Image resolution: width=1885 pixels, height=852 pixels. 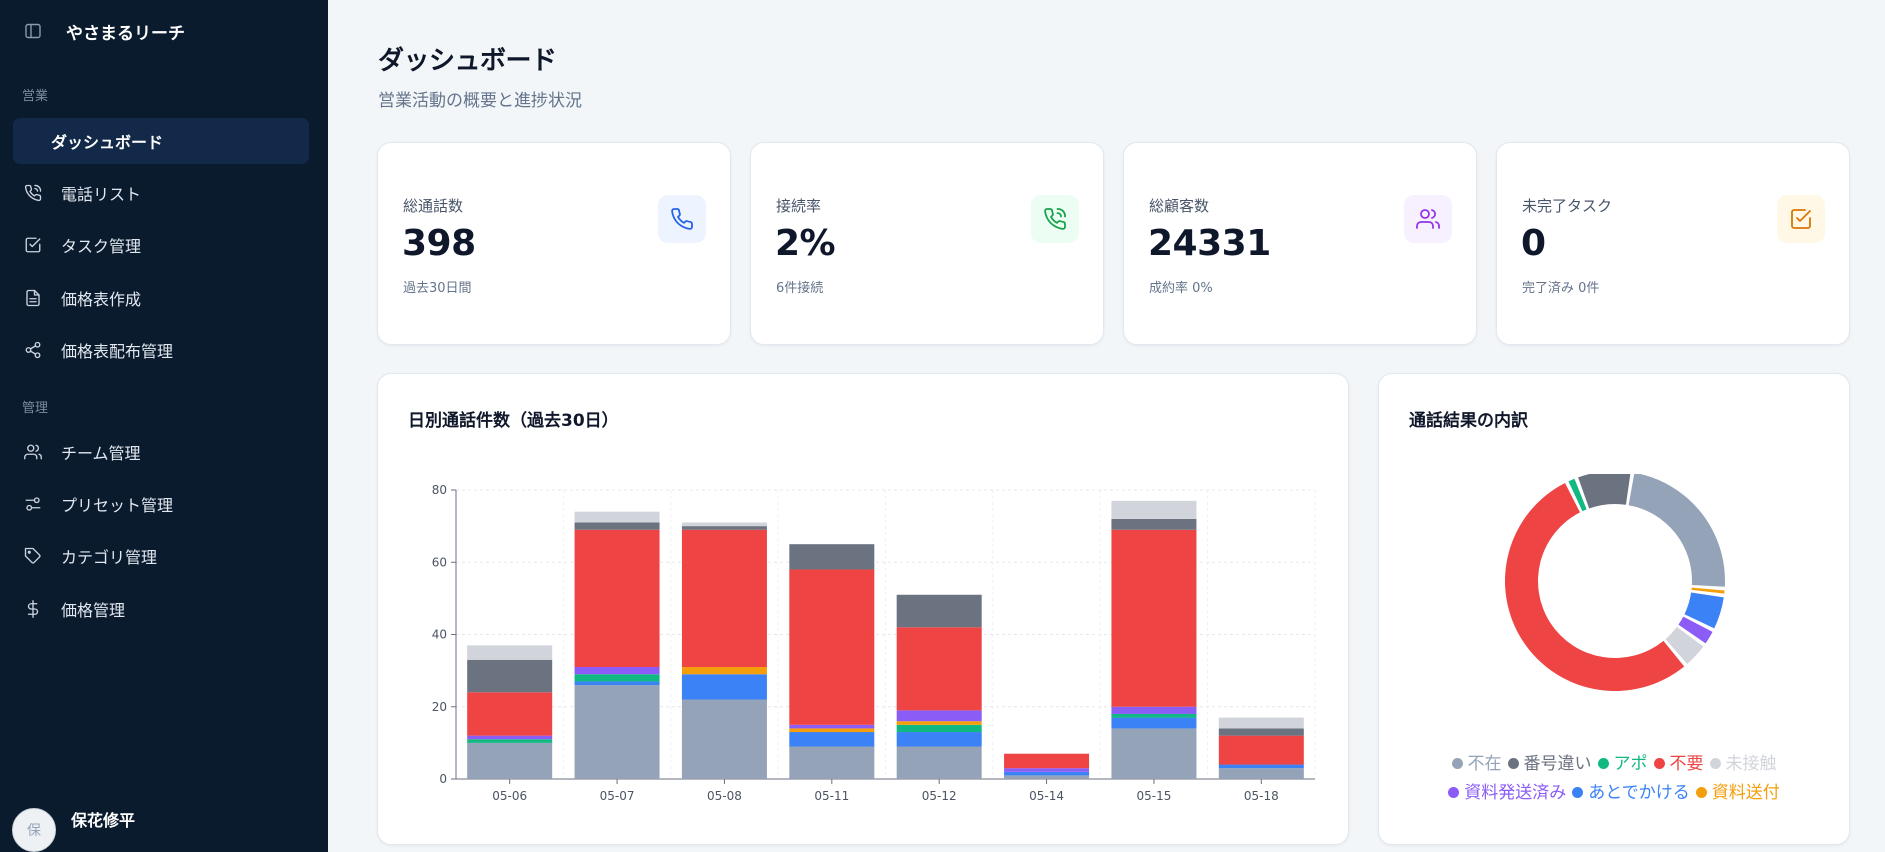 I want to click on legend-label: 不在, so click(x=1484, y=764).